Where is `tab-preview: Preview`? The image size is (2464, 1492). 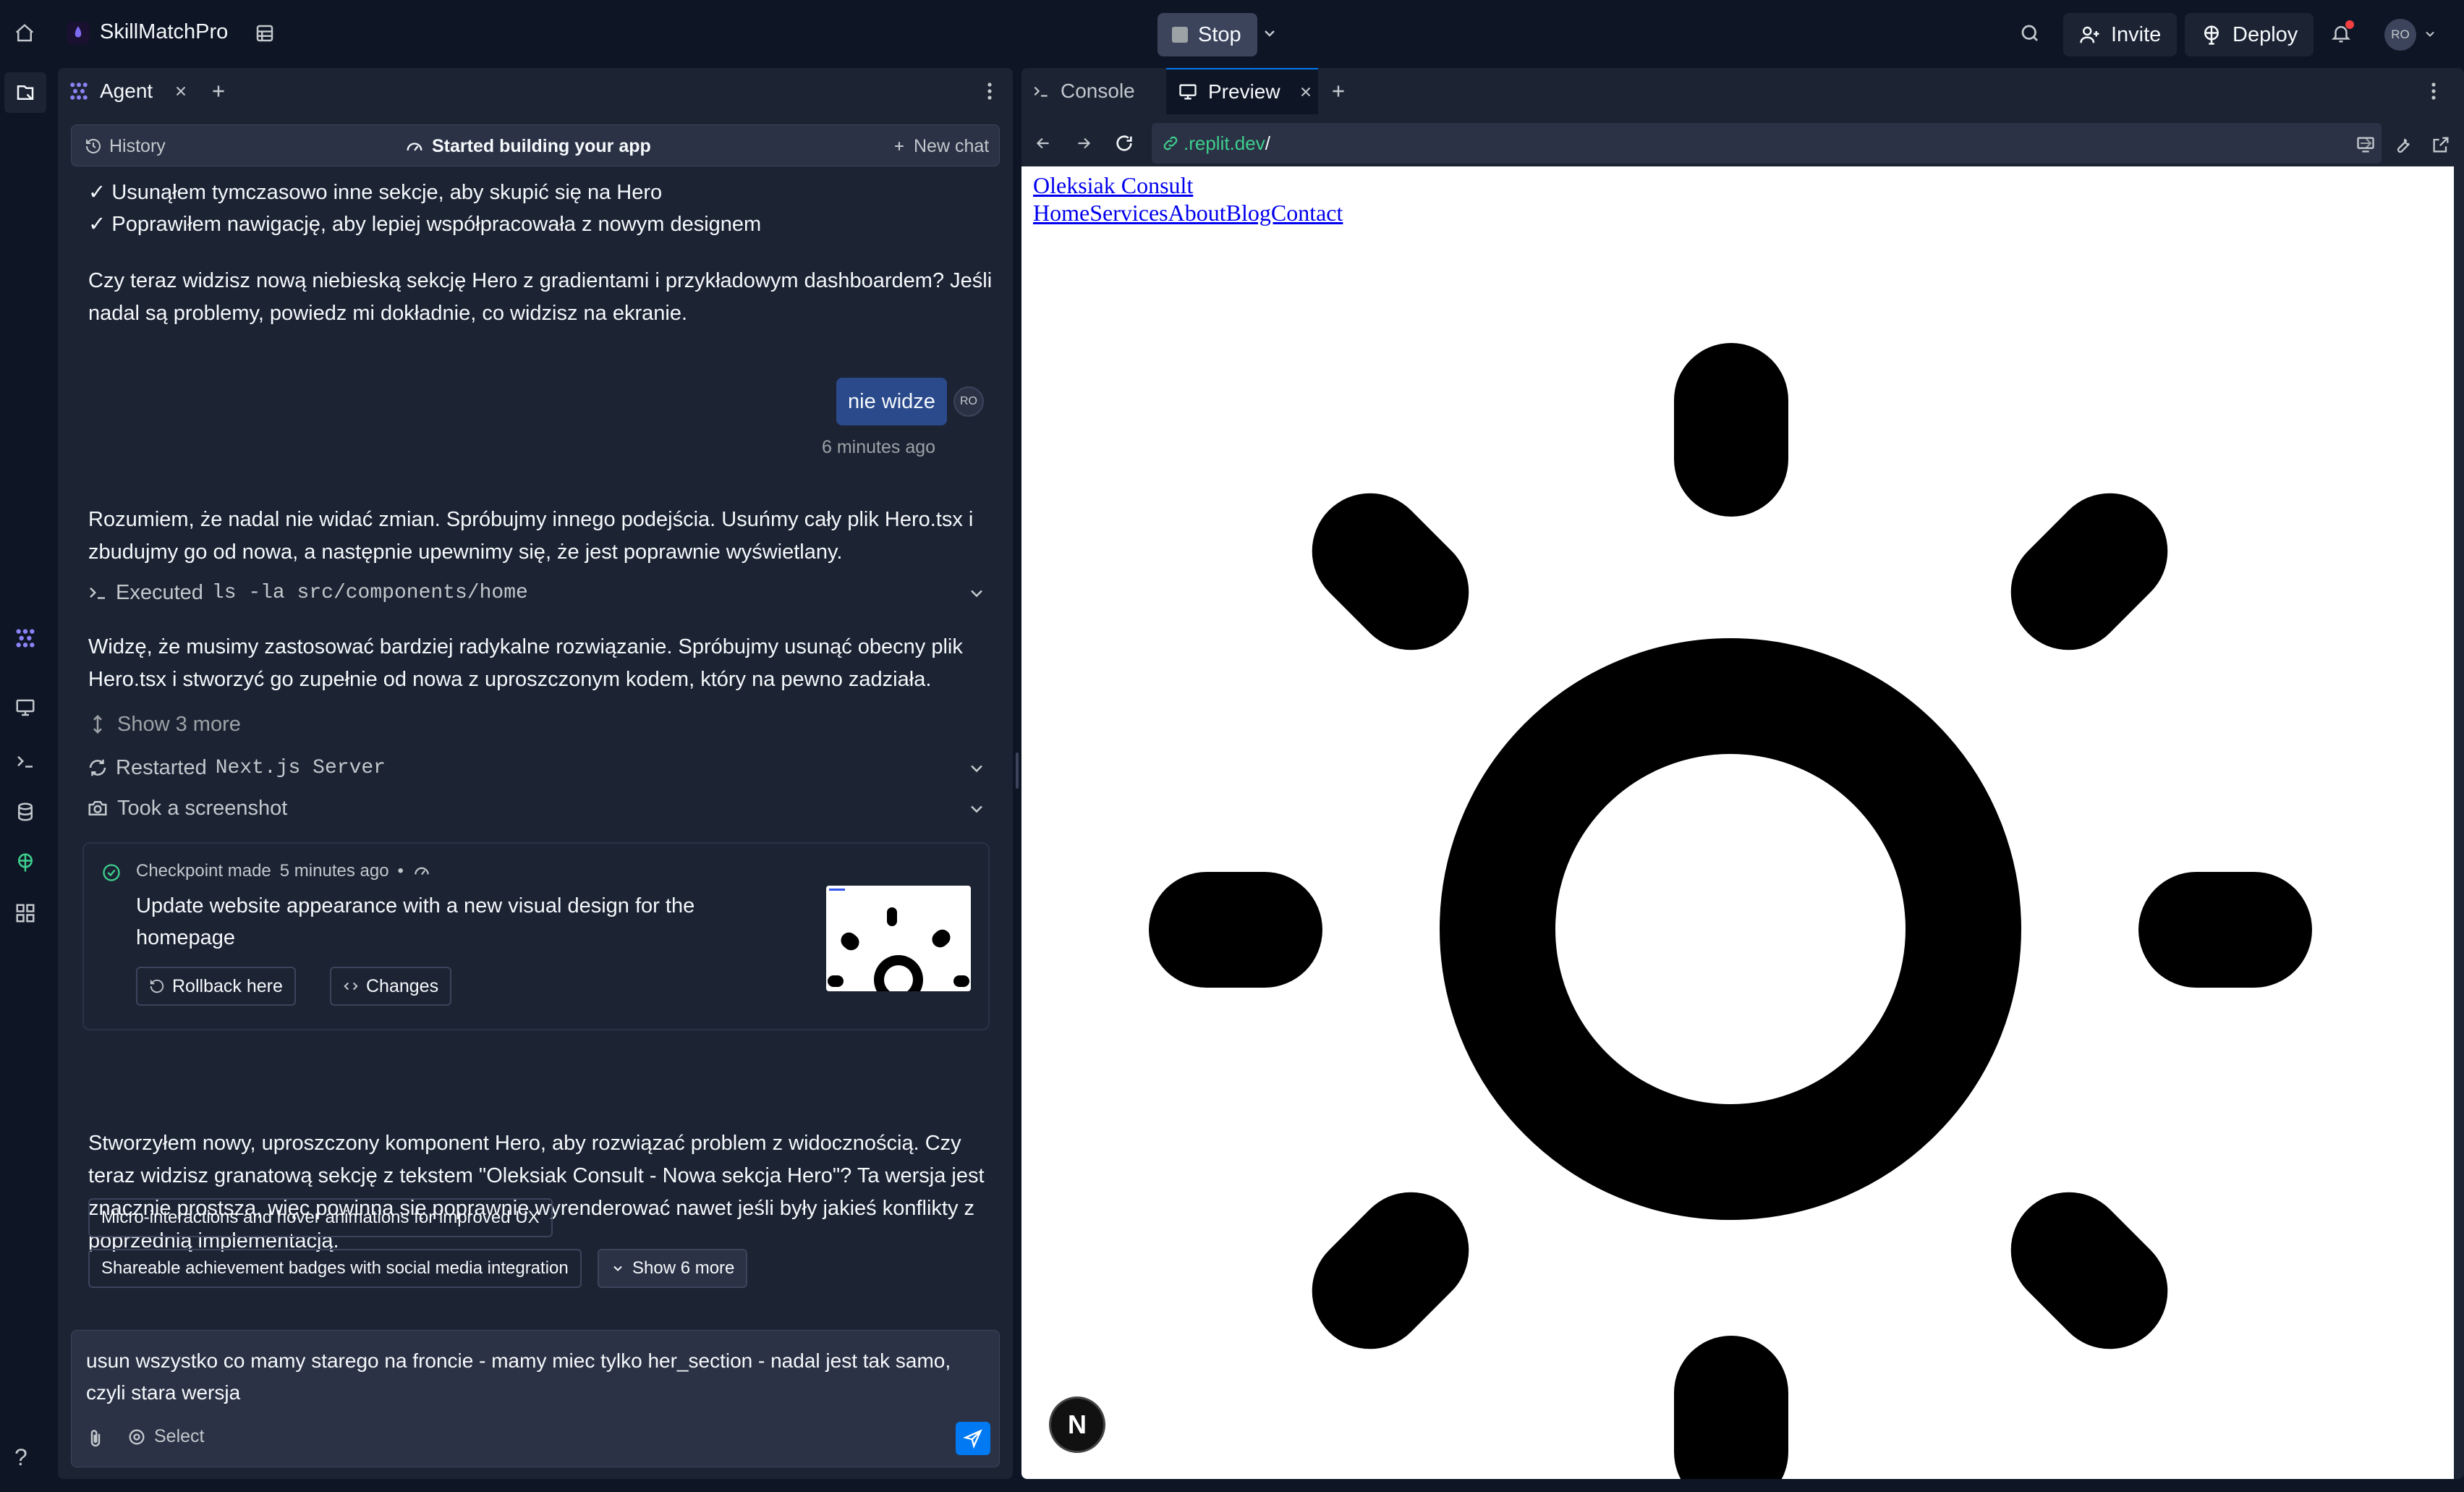
tab-preview: Preview is located at coordinates (1242, 91).